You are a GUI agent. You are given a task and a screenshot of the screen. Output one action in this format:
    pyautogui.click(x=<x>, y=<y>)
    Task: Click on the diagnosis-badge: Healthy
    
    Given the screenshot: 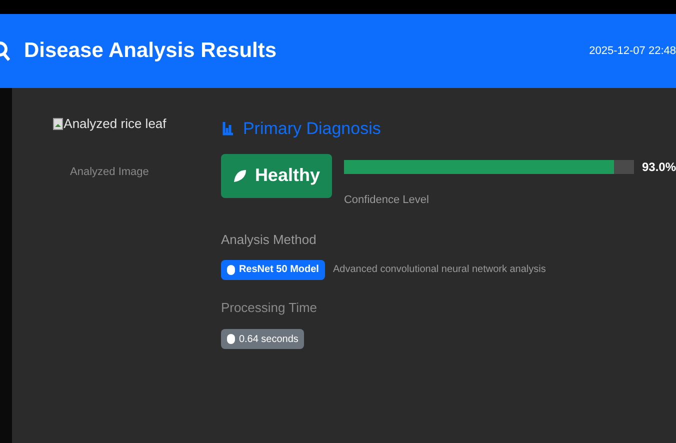 What is the action you would take?
    pyautogui.click(x=276, y=176)
    